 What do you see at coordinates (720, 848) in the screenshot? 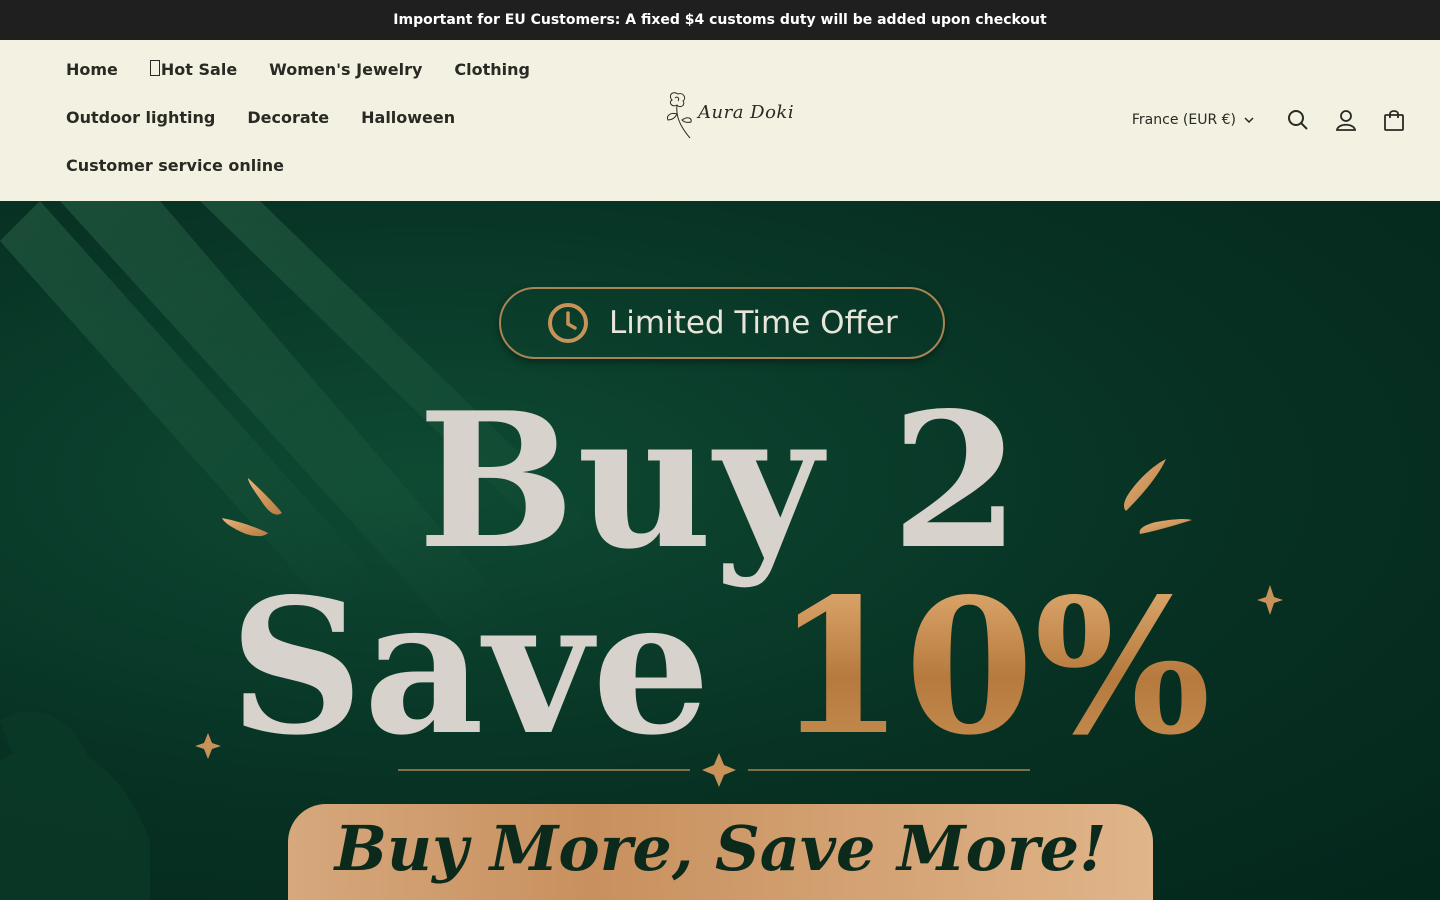
I see `cta-label: Buy More, Save More!` at bounding box center [720, 848].